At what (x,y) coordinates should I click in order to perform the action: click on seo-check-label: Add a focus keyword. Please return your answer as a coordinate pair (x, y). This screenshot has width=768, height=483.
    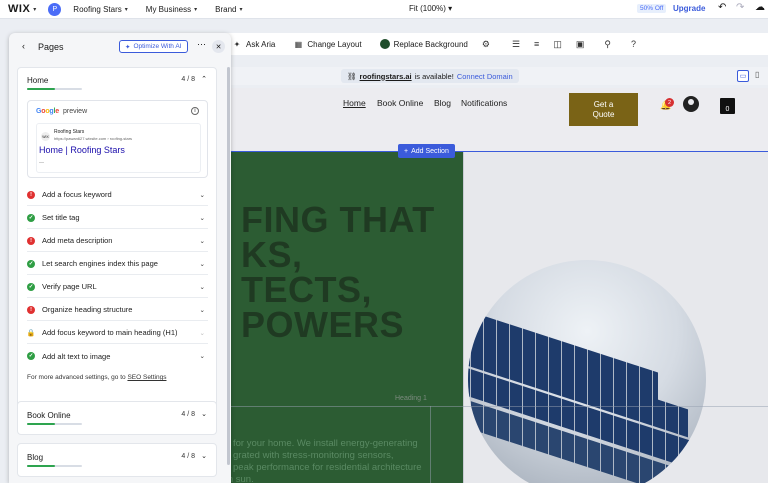
    Looking at the image, I should click on (77, 194).